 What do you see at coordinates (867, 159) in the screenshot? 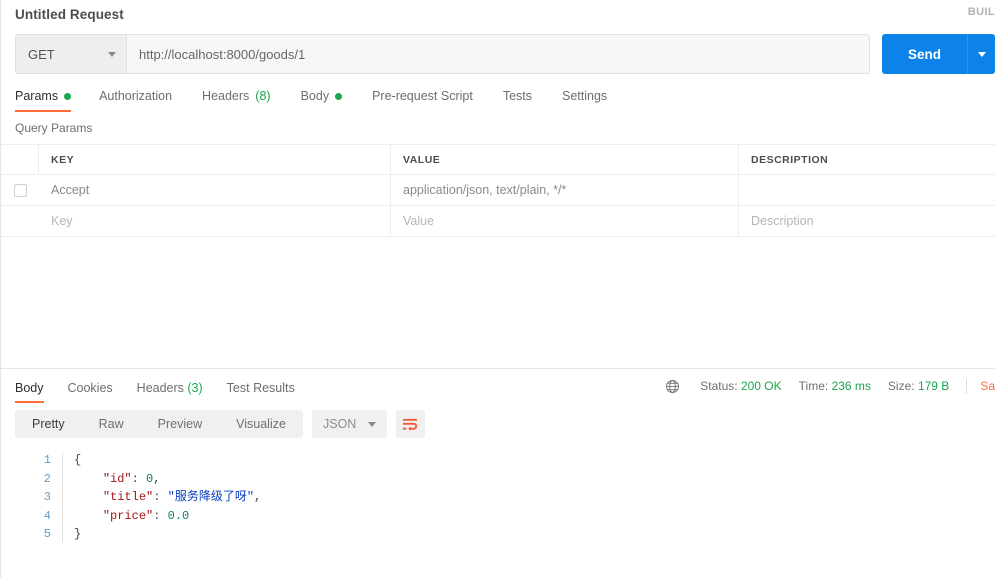
I see `header-cell-description: DESCRIPTION` at bounding box center [867, 159].